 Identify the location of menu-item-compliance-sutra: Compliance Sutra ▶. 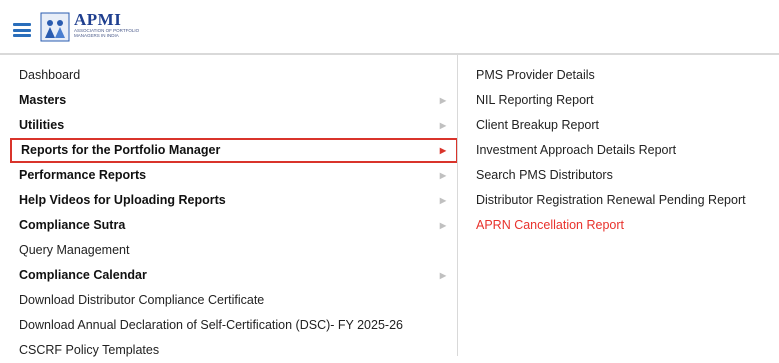
(234, 225).